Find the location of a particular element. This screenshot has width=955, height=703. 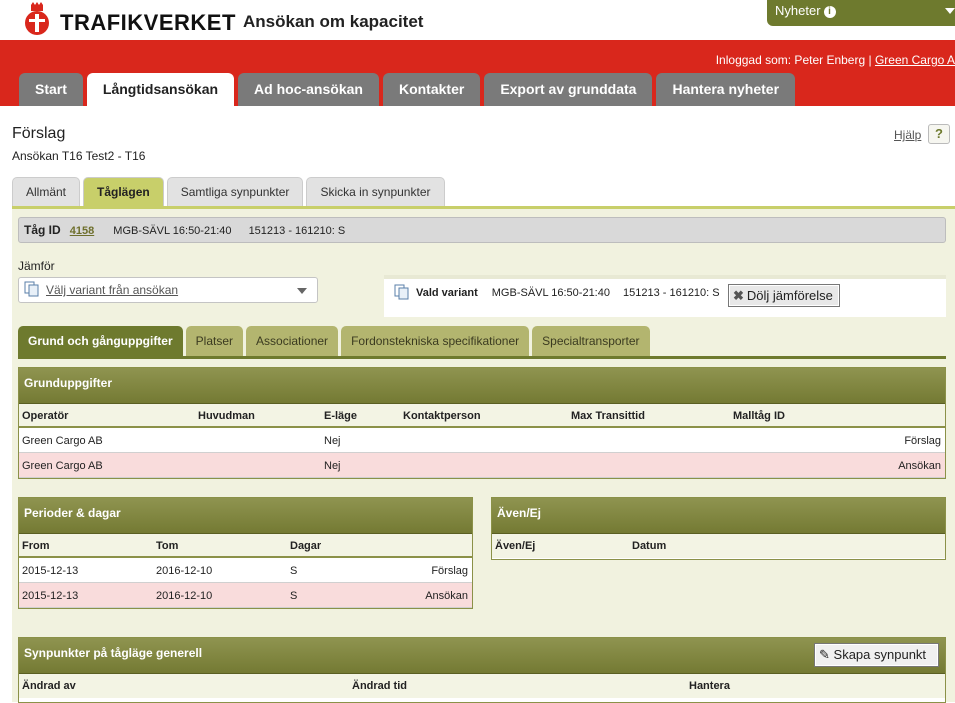

section-tabs-underline is located at coordinates (482, 357).